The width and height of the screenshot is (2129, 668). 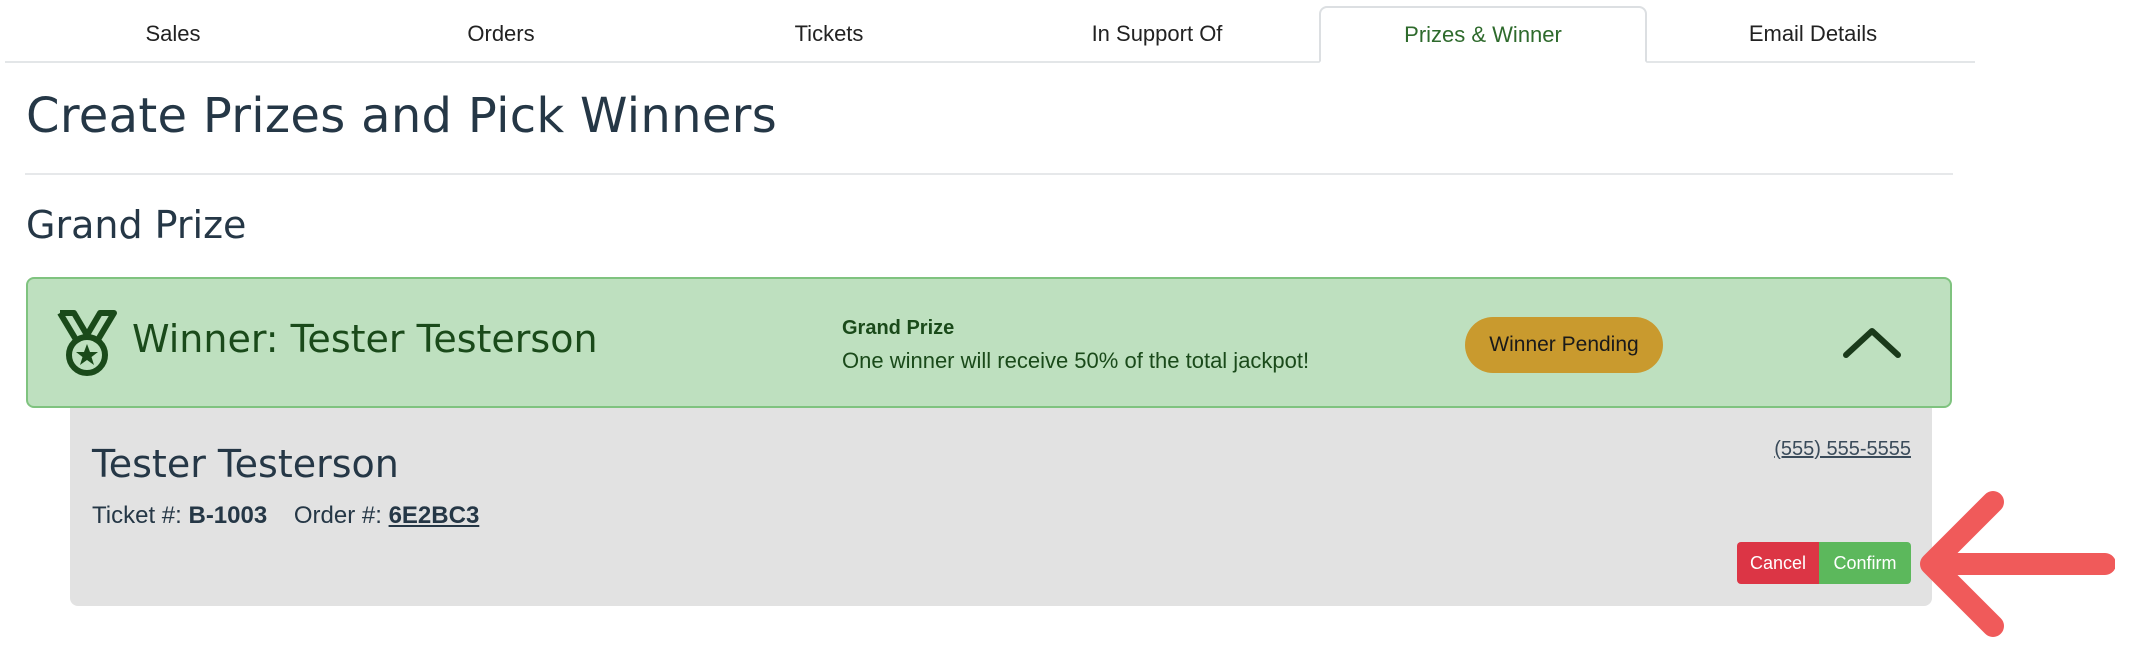 What do you see at coordinates (245, 464) in the screenshot?
I see `winner-name: Tester Testerson` at bounding box center [245, 464].